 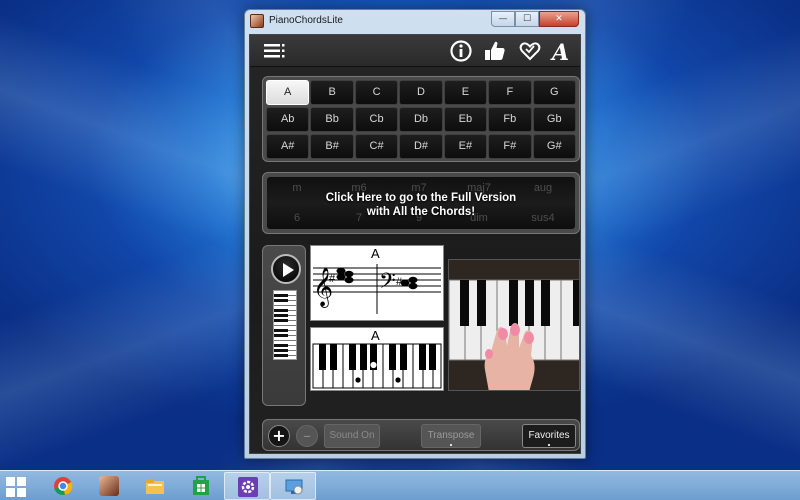 I want to click on bottom-controls: + – Sound On Transpose Favorites, so click(x=421, y=435).